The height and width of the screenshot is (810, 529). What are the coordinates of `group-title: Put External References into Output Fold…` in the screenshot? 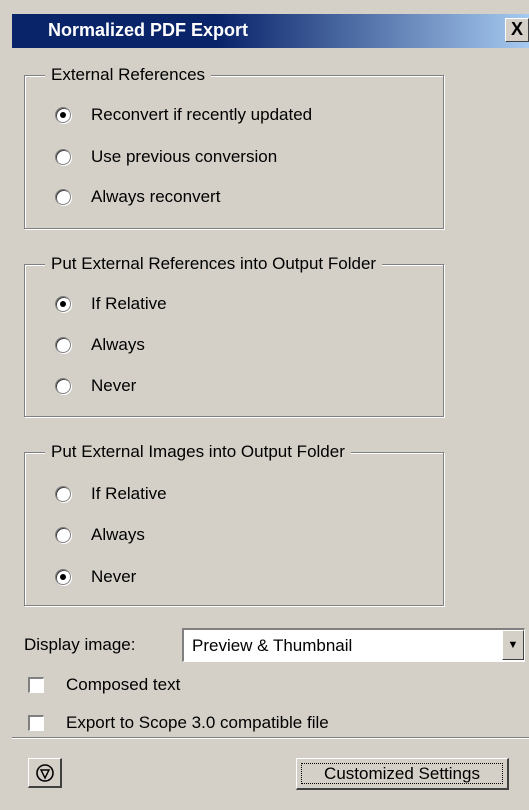 It's located at (214, 264).